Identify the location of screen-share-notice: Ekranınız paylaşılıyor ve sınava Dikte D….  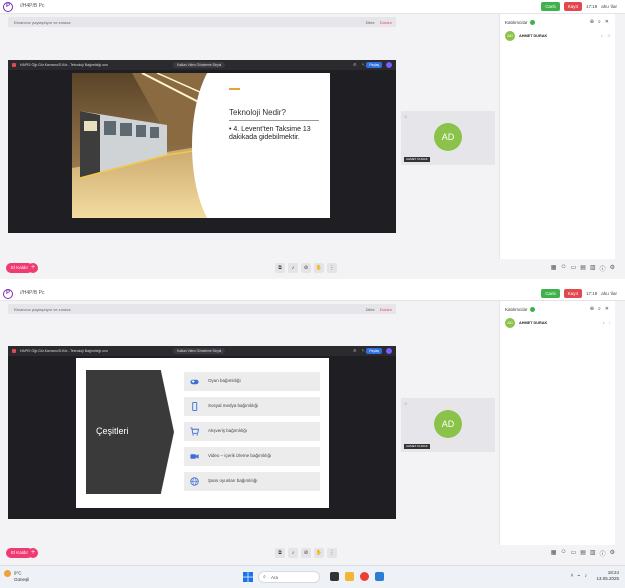
(202, 22).